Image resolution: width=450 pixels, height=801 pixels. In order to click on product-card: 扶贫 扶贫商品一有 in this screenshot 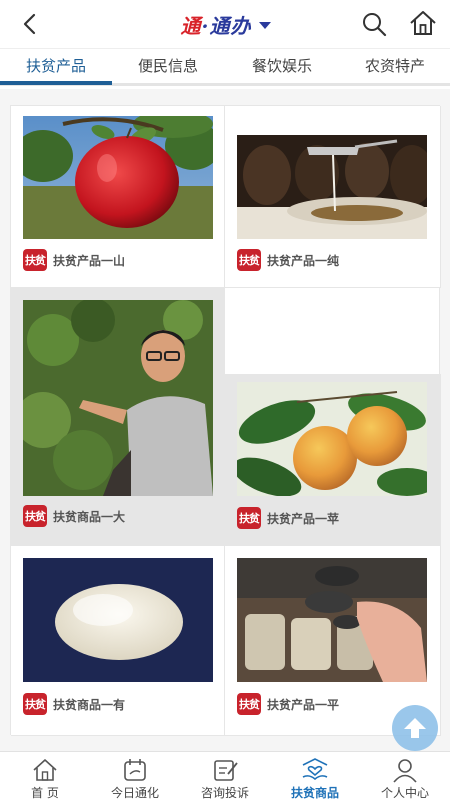, I will do `click(118, 641)`.